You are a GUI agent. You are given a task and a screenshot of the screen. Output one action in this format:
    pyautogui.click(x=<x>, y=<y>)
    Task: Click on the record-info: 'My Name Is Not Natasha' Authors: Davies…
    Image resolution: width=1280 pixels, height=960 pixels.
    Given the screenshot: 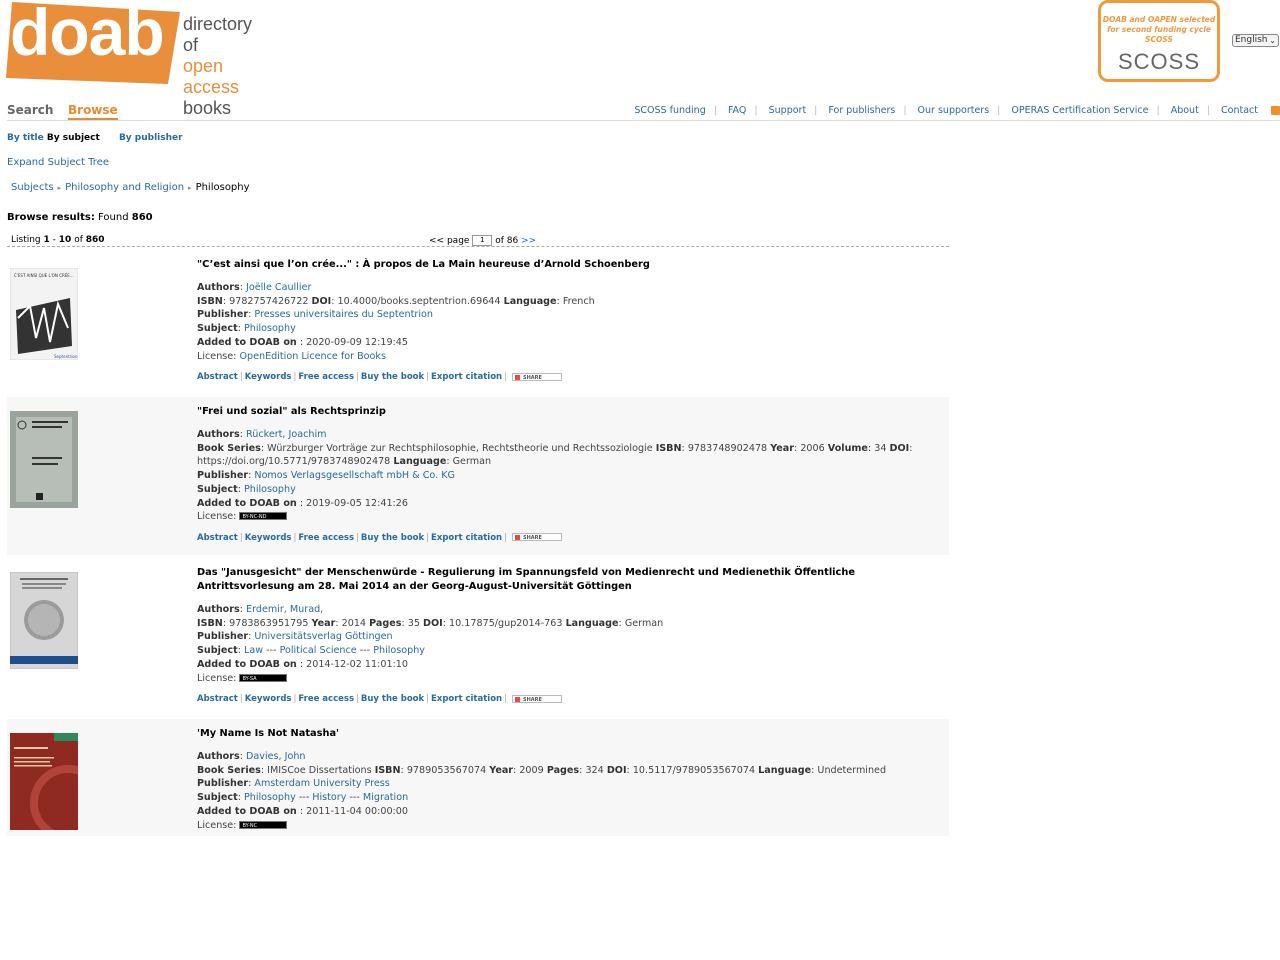 What is the action you would take?
    pyautogui.click(x=571, y=779)
    